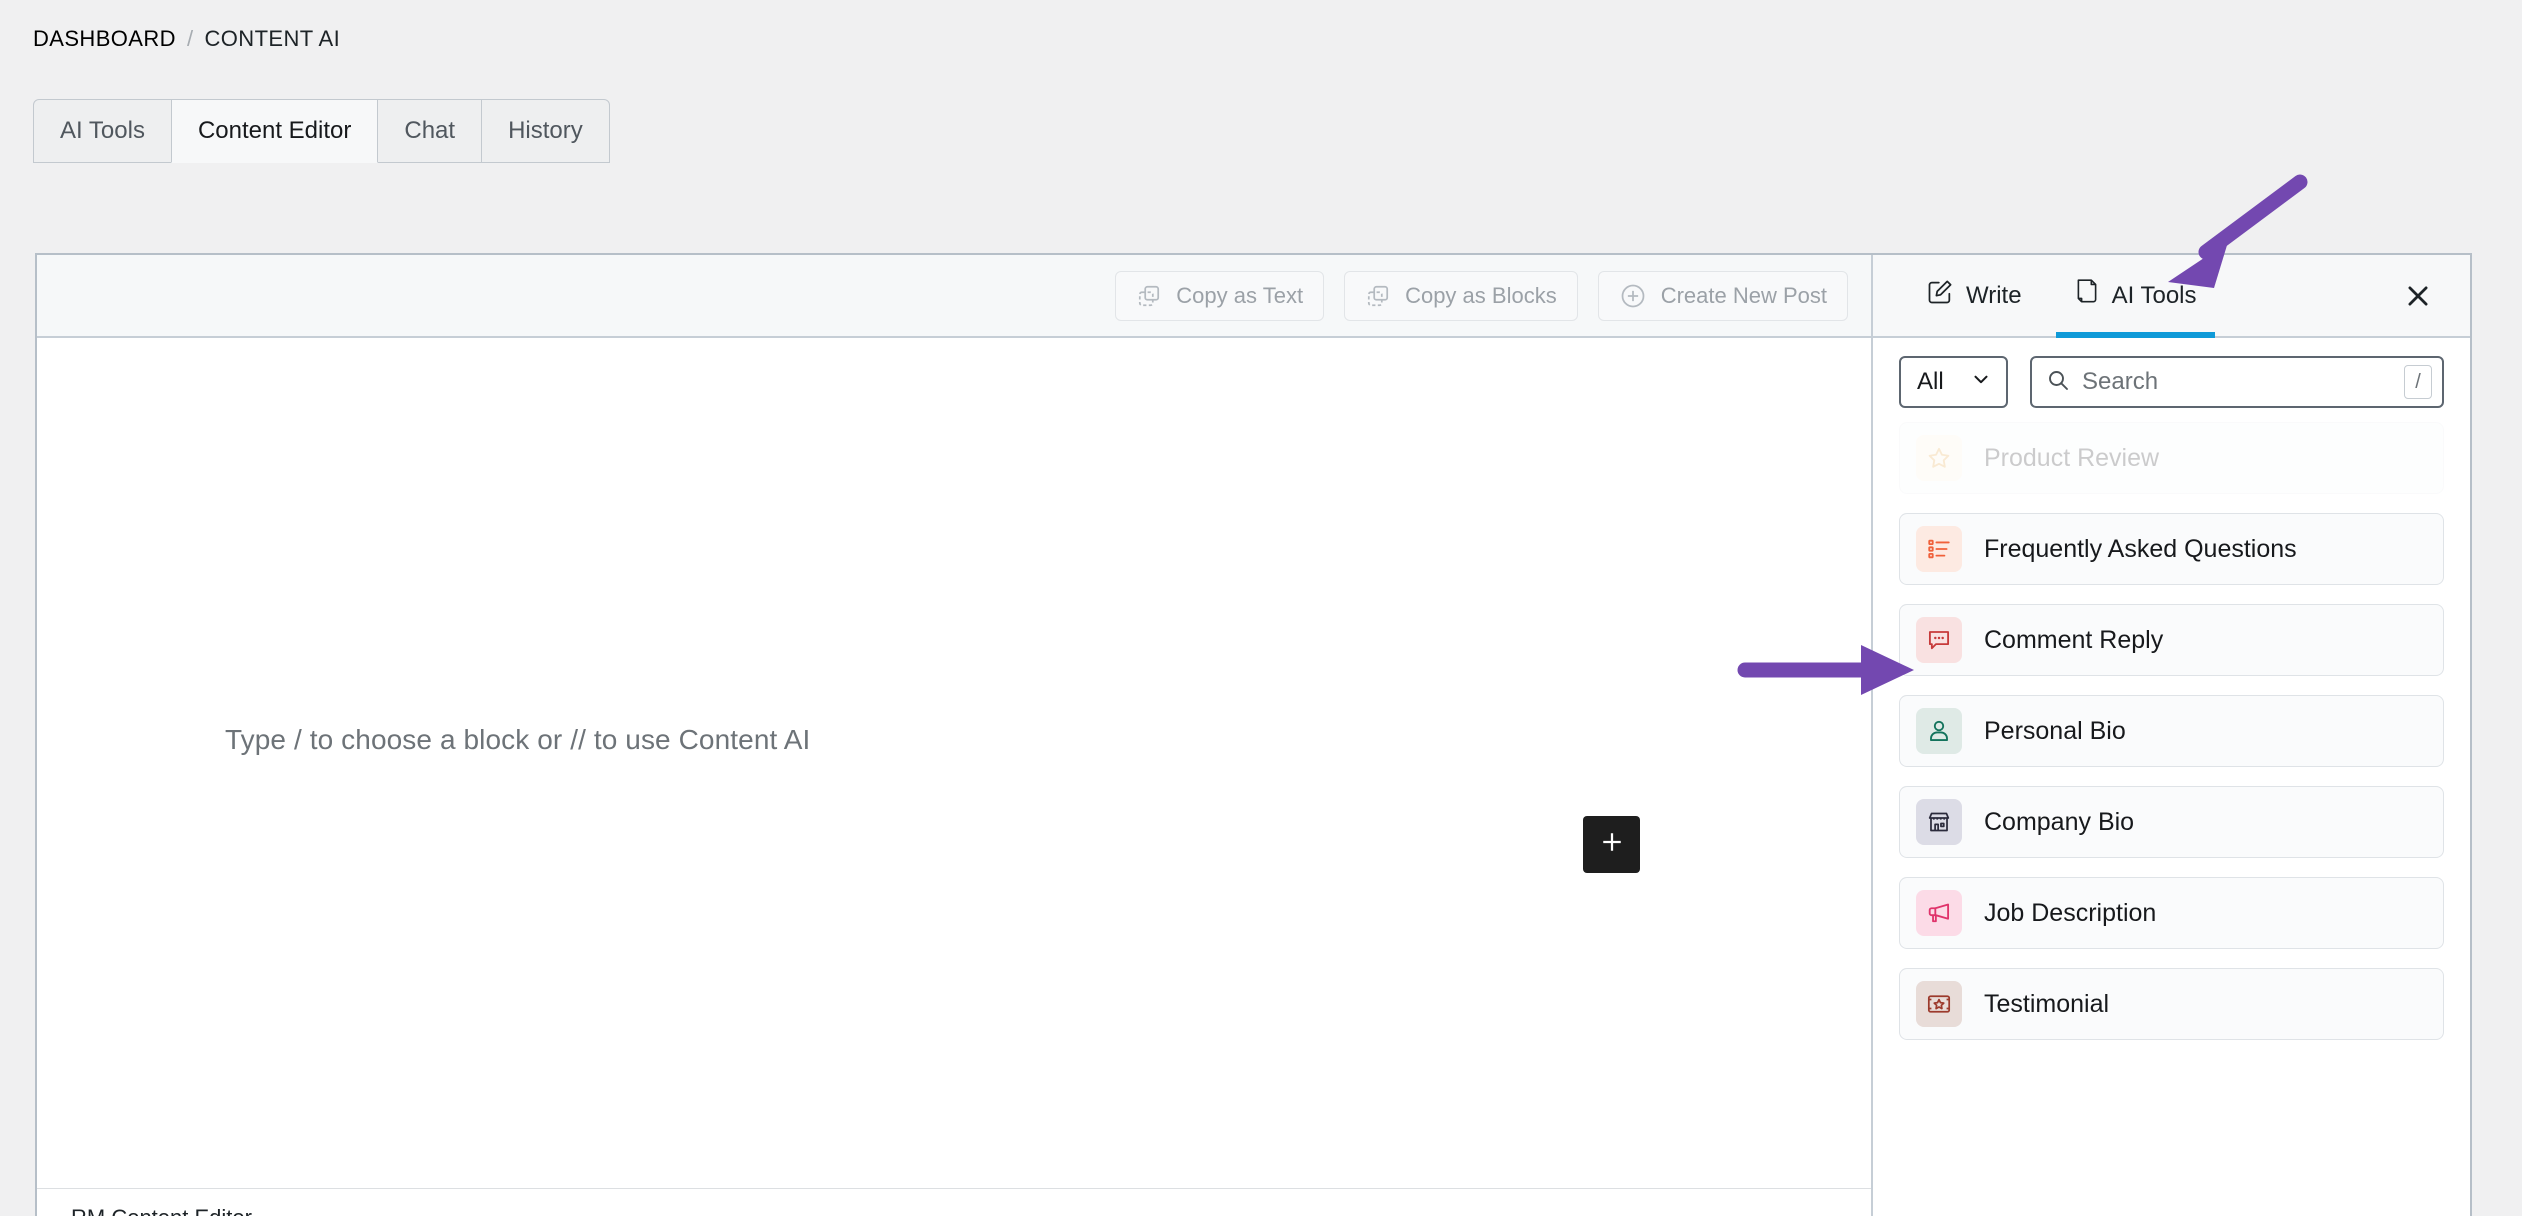  I want to click on create-new-post-button: Create New Post, so click(1722, 295).